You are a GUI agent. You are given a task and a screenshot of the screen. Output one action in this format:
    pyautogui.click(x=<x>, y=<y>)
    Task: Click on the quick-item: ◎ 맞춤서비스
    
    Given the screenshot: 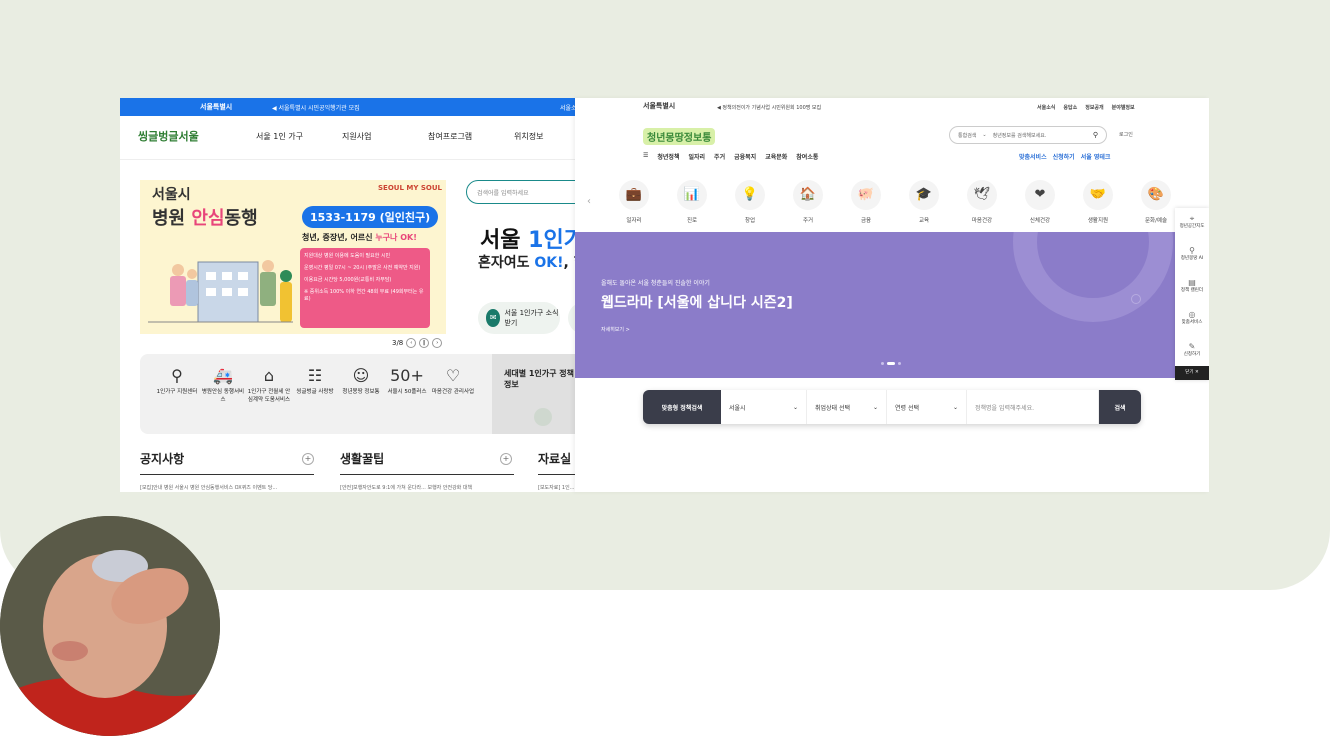 What is the action you would take?
    pyautogui.click(x=1192, y=320)
    